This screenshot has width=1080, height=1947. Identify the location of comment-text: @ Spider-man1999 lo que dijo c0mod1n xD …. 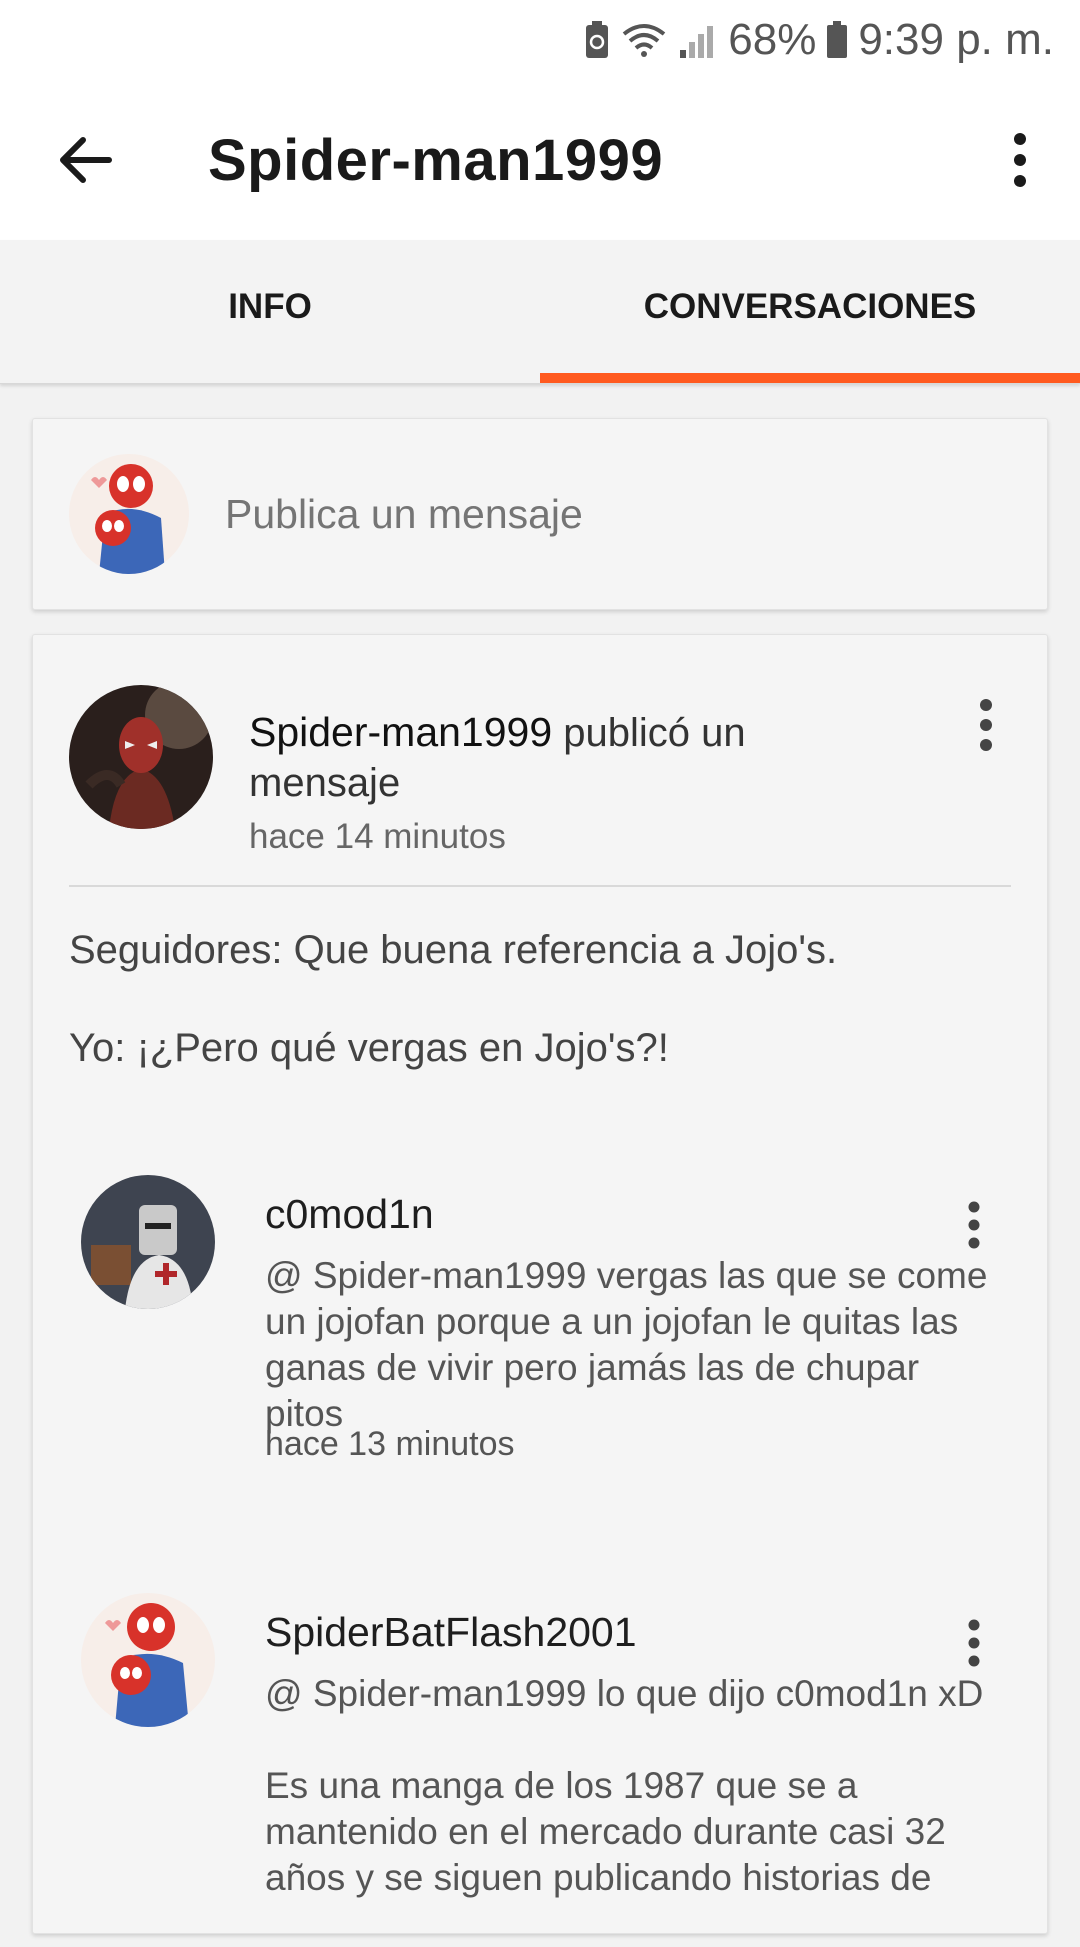
(635, 1809).